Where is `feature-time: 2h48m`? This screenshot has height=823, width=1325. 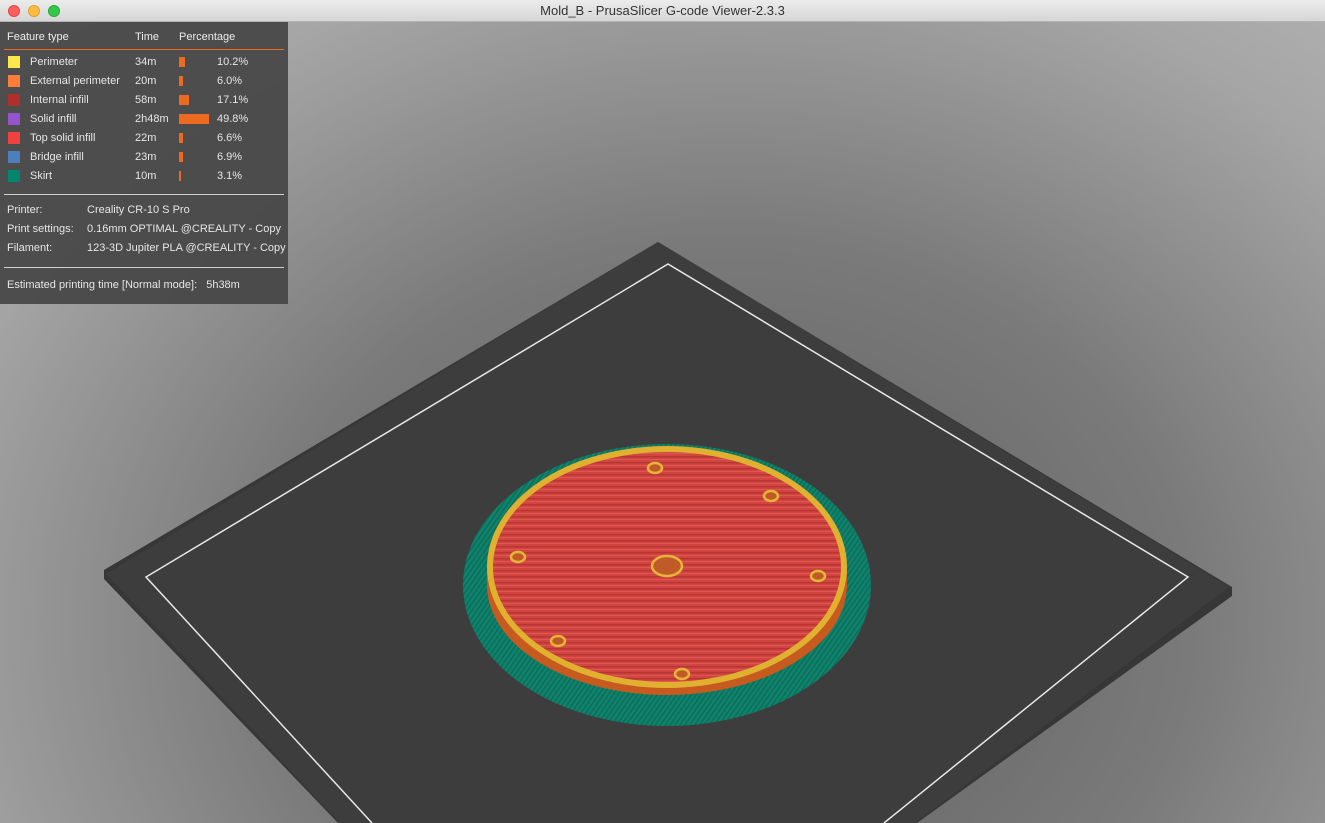 feature-time: 2h48m is located at coordinates (152, 119).